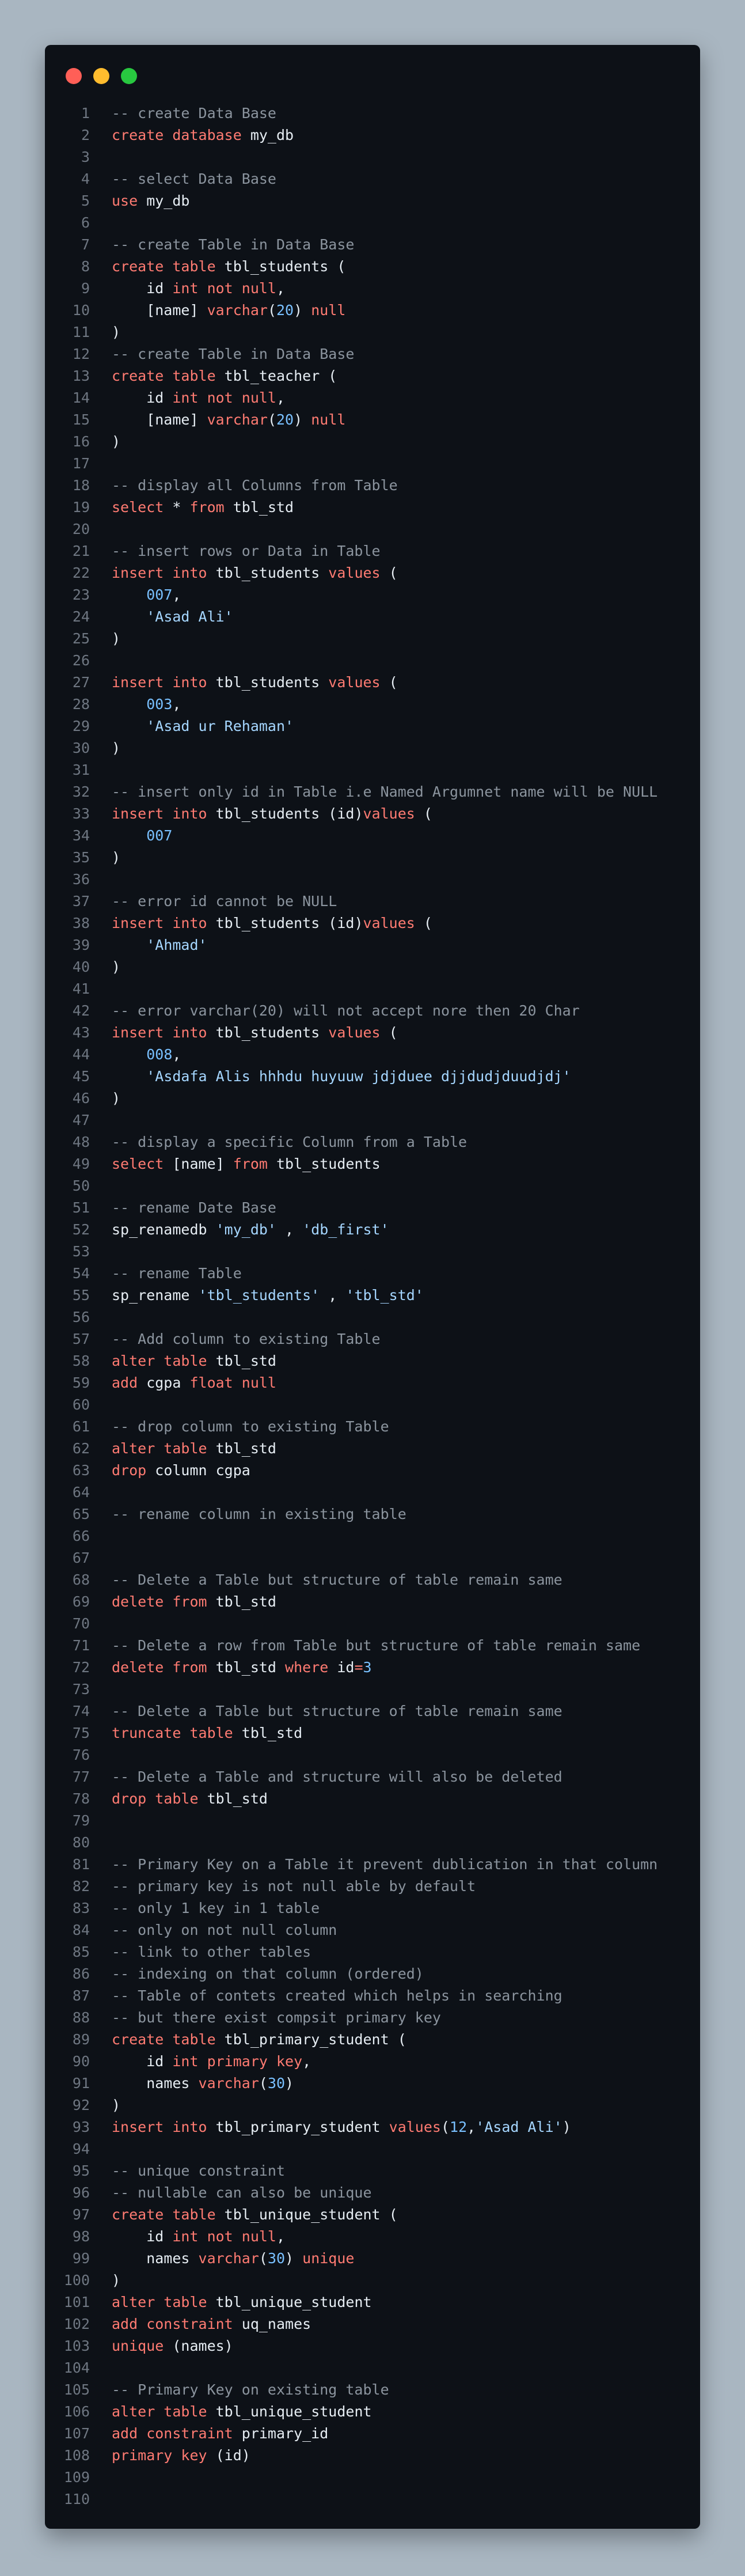  What do you see at coordinates (228, 420) in the screenshot?
I see `line-content: [name] varchar(20) null` at bounding box center [228, 420].